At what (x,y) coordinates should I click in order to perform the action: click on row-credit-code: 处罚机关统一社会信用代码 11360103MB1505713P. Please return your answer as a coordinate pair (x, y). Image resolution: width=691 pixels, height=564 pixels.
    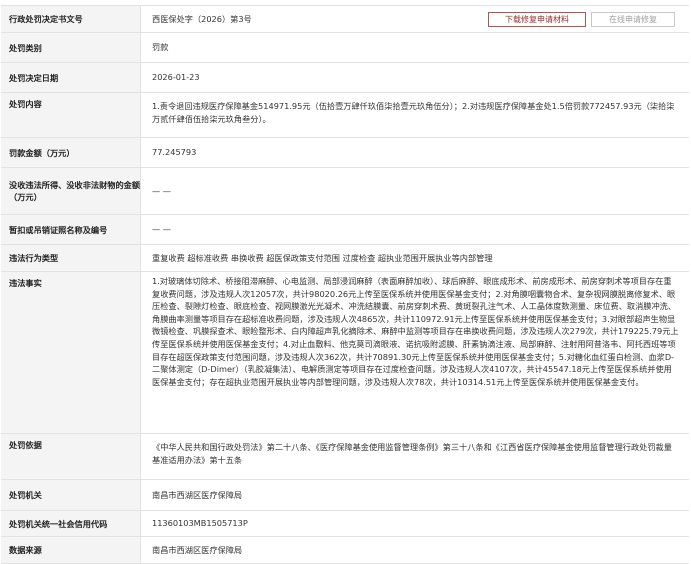
    Looking at the image, I should click on (345, 524).